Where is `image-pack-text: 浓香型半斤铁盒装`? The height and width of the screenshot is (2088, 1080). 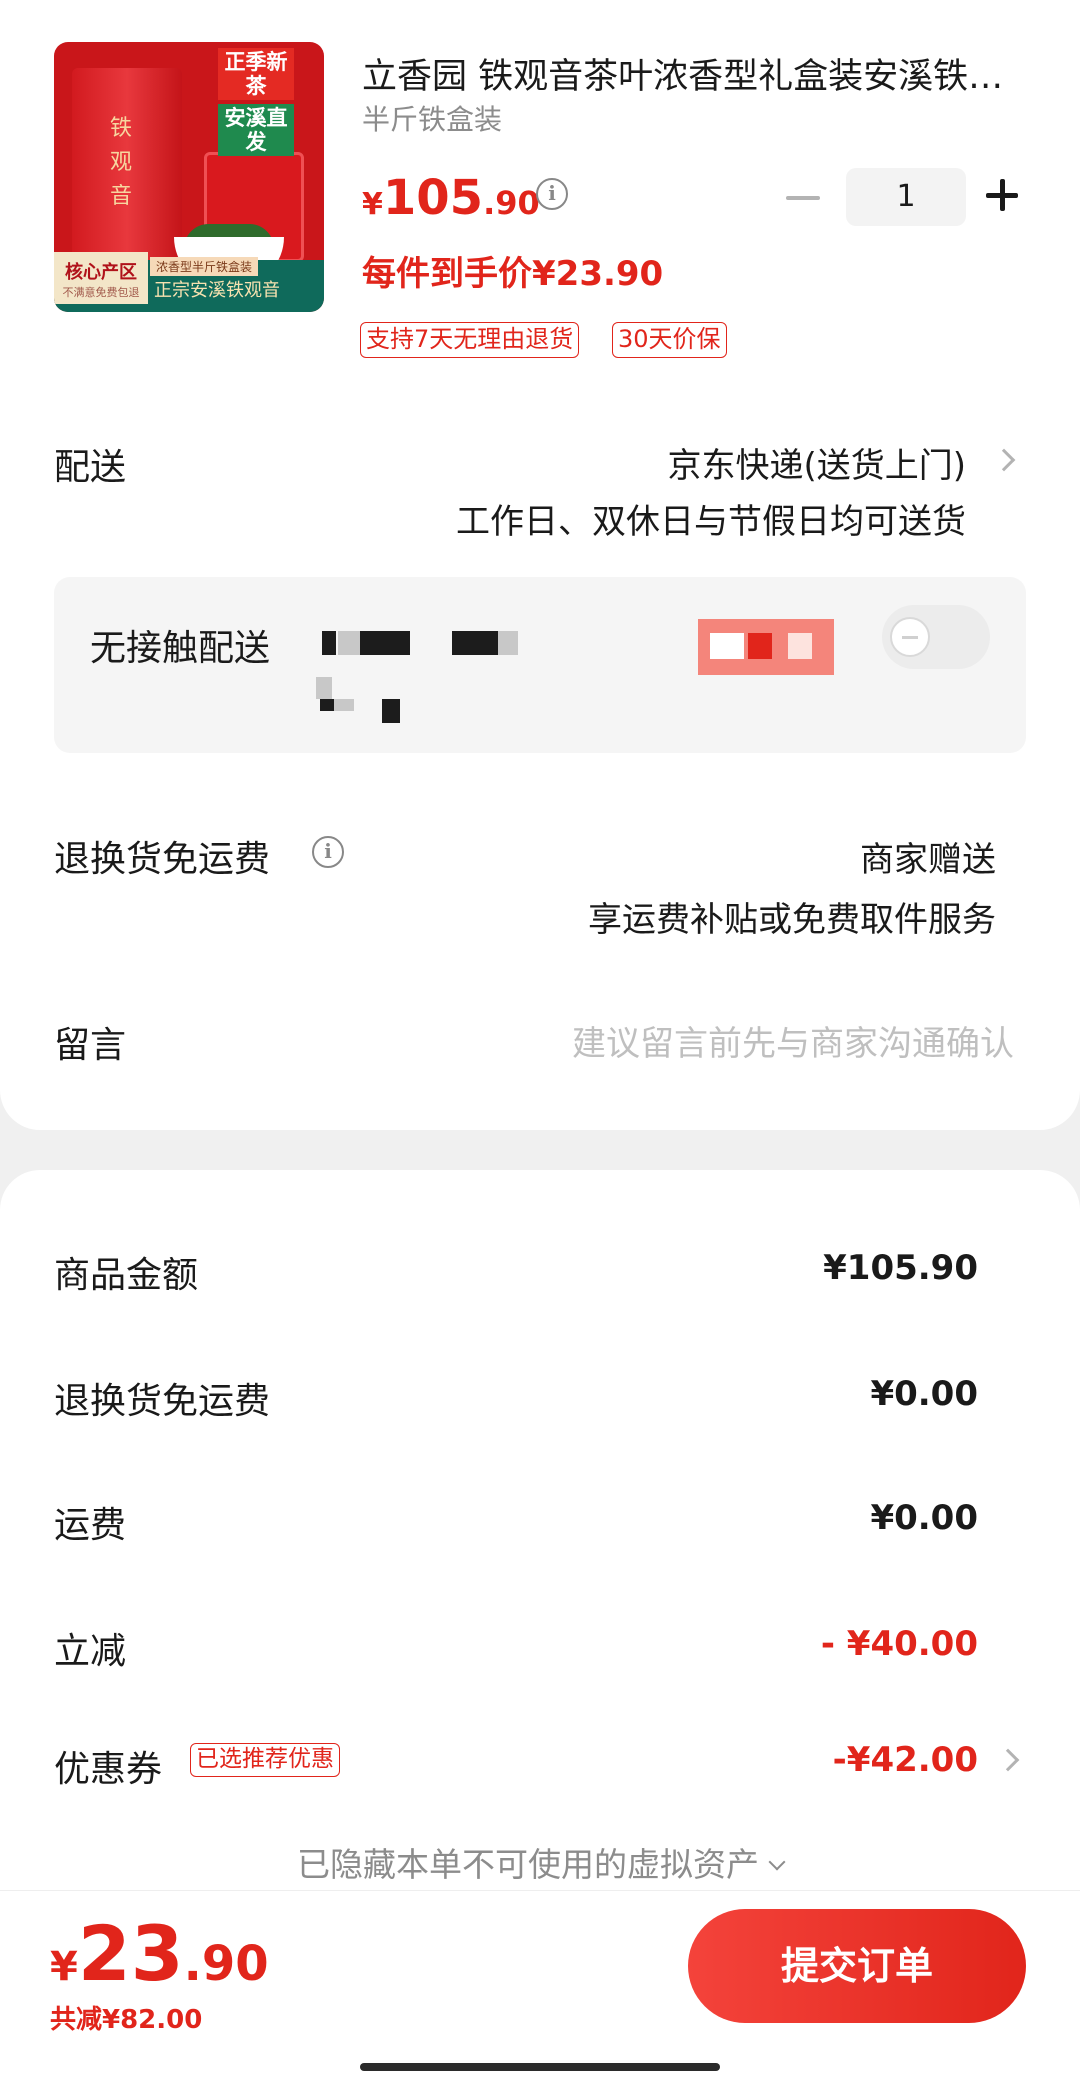 image-pack-text: 浓香型半斤铁盒装 is located at coordinates (204, 266).